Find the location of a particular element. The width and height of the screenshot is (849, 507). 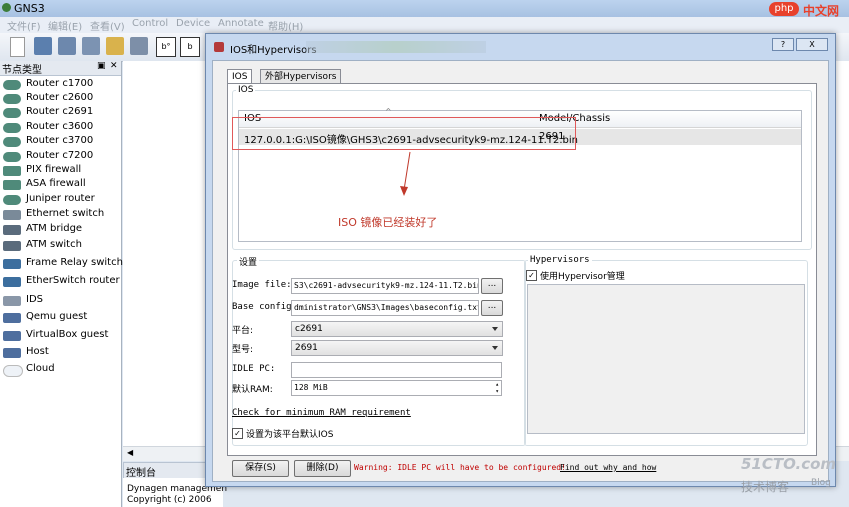

open-project-icon is located at coordinates (115, 46).